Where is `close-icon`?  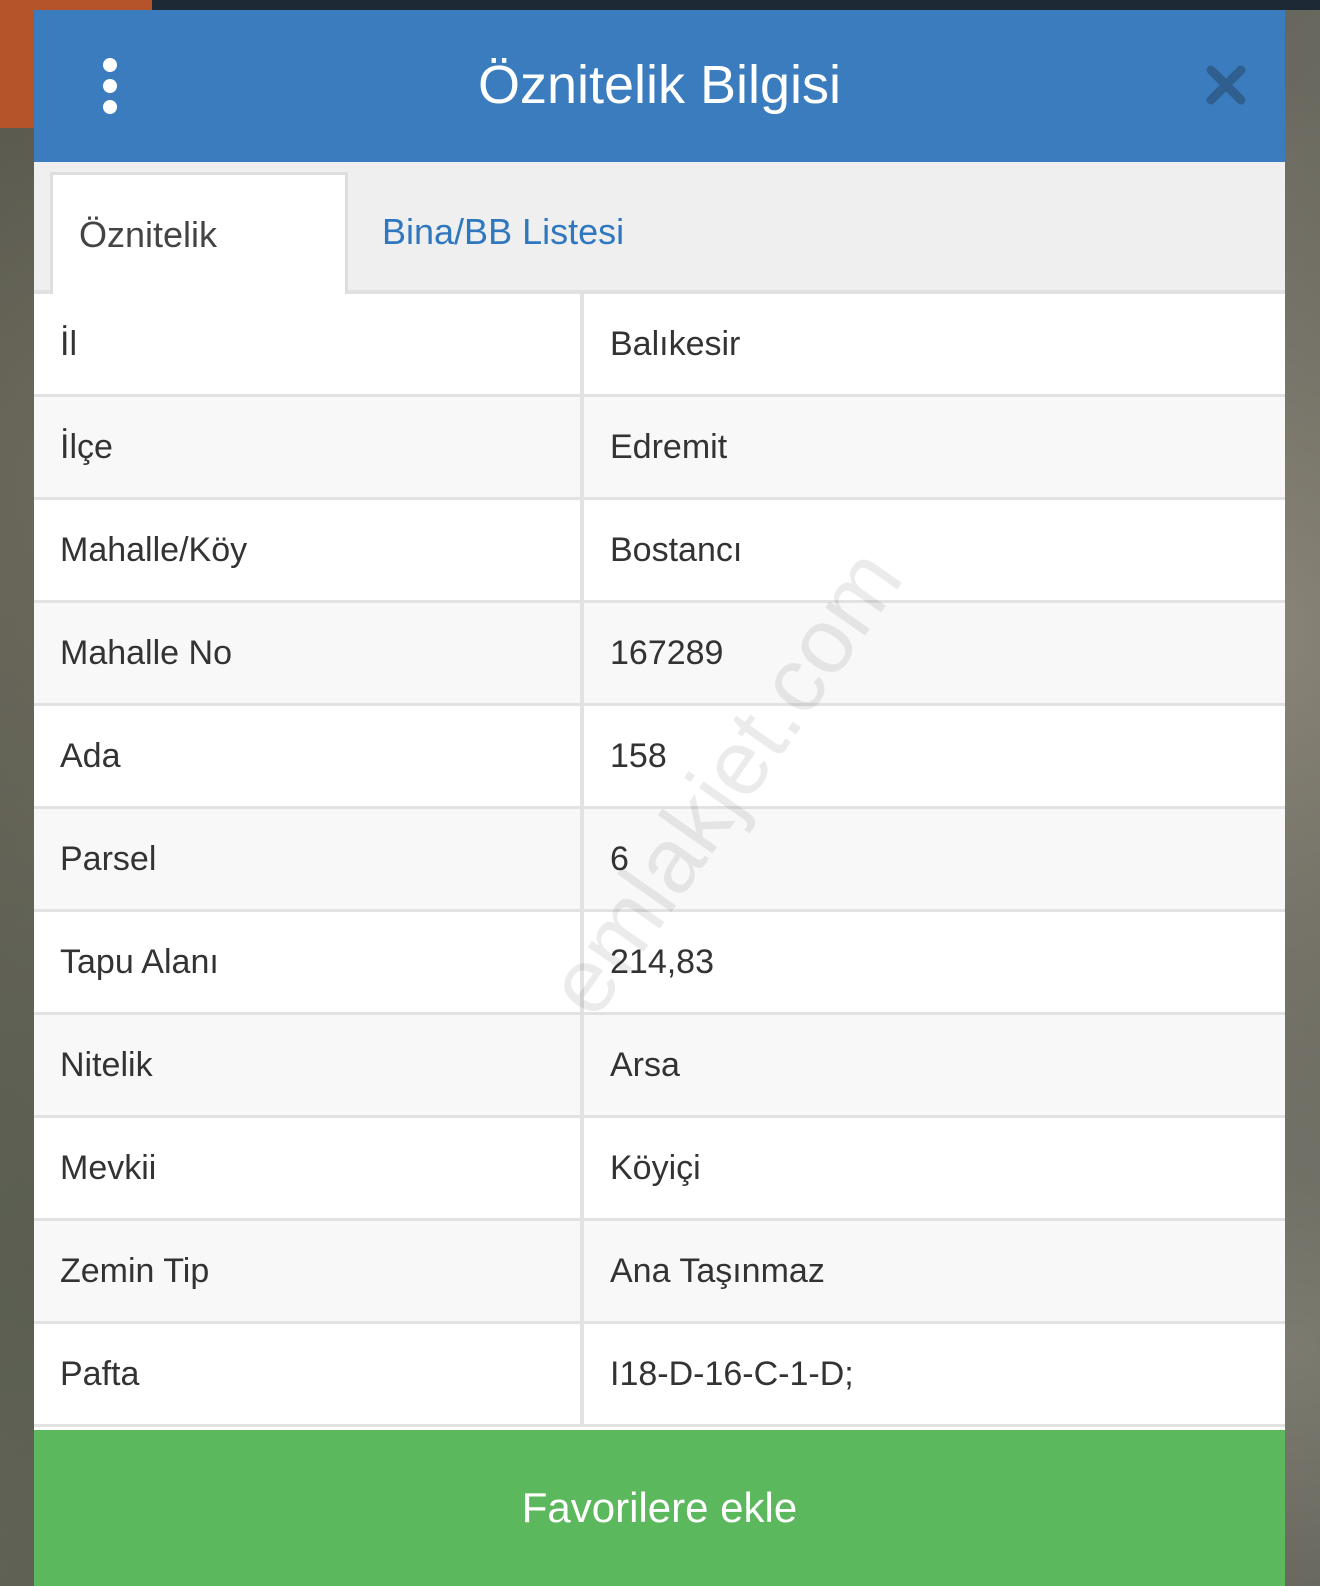
close-icon is located at coordinates (1226, 85).